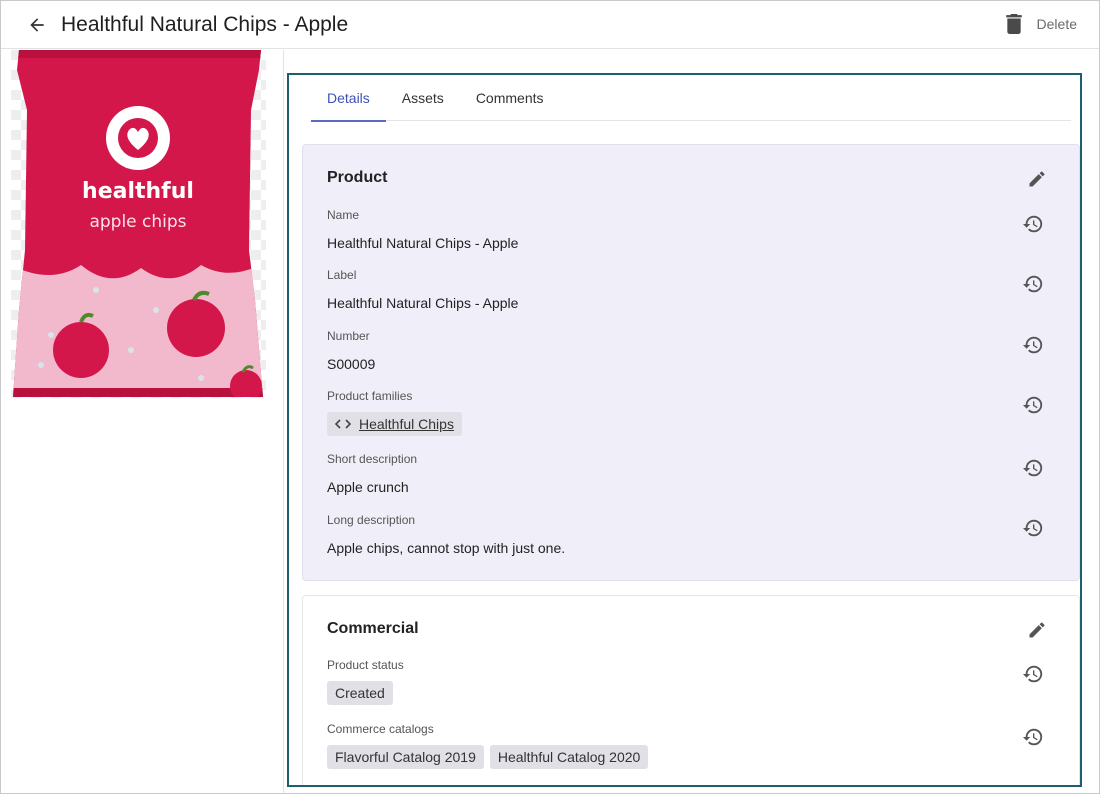  I want to click on catalog-chip: Healthful Catalog 2020, so click(569, 757).